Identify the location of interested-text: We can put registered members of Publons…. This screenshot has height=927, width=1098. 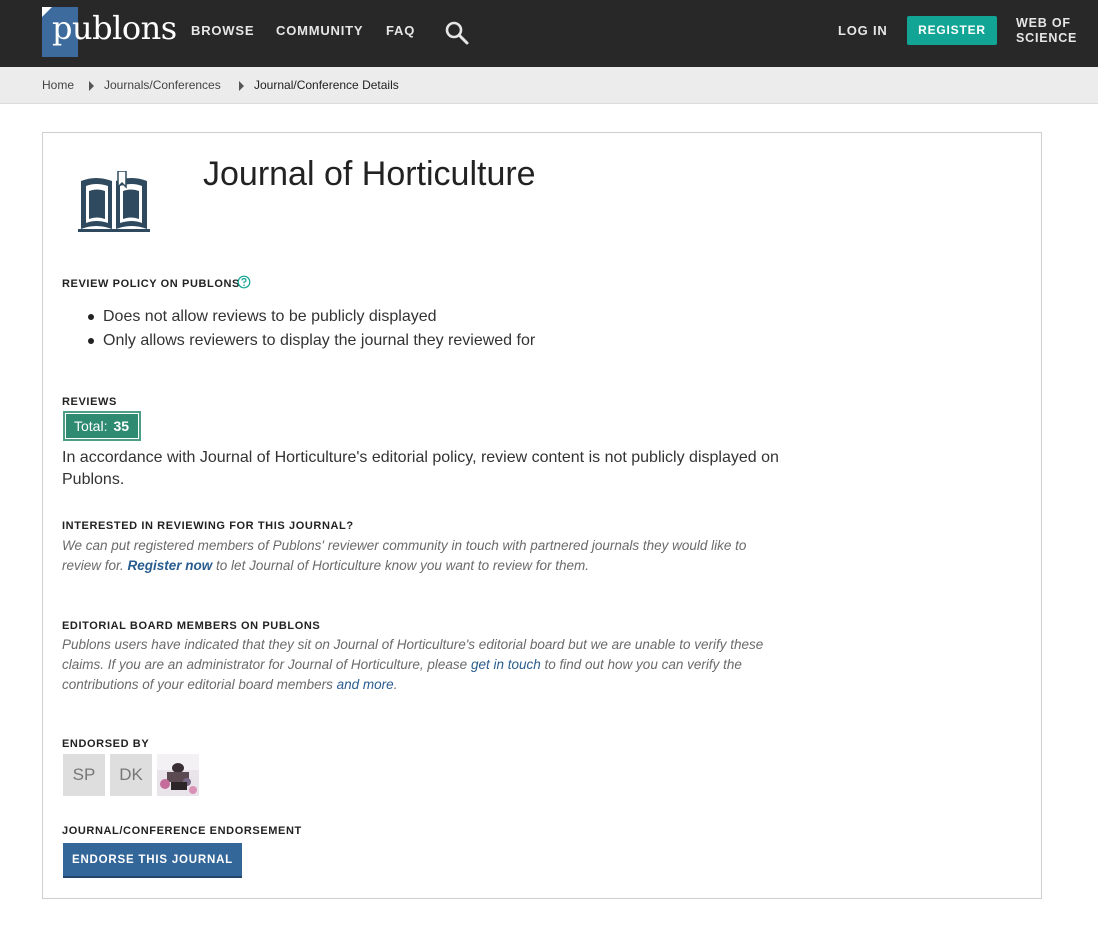
(404, 555).